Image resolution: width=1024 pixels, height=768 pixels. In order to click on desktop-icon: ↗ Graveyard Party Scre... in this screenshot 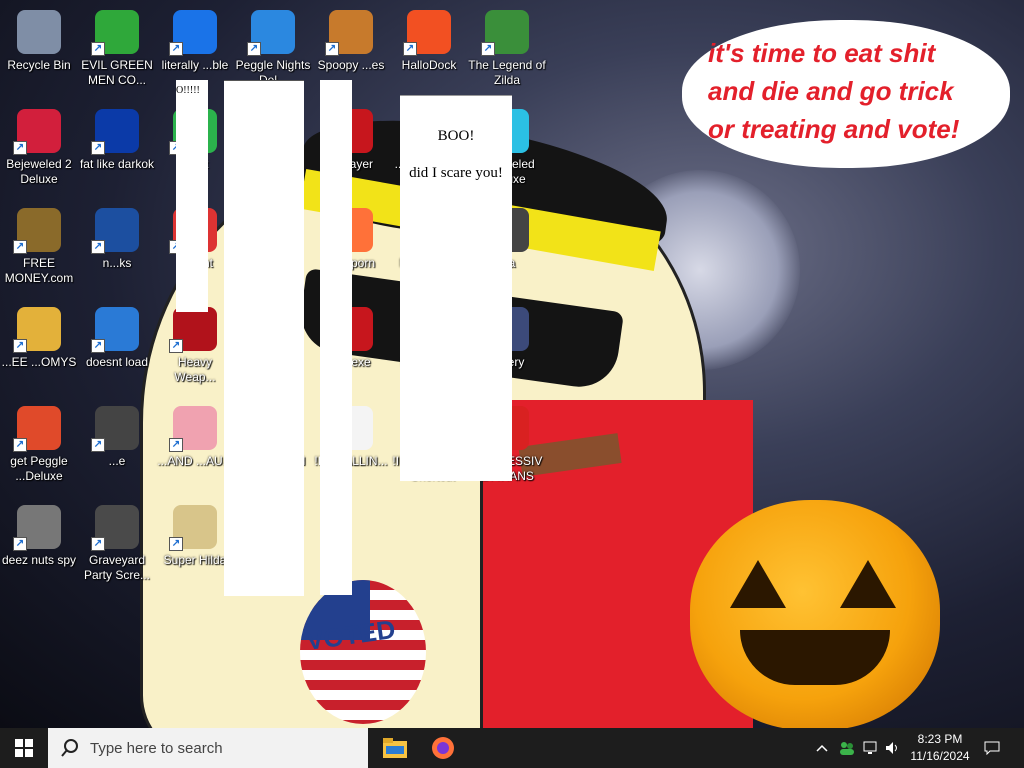, I will do `click(117, 545)`.